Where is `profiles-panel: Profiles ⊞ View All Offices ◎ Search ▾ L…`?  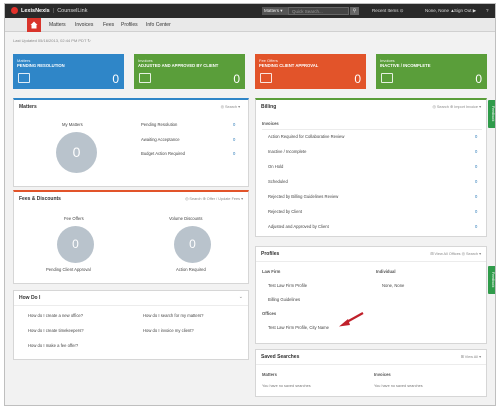 profiles-panel: Profiles ⊞ View All Offices ◎ Search ▾ L… is located at coordinates (371, 295).